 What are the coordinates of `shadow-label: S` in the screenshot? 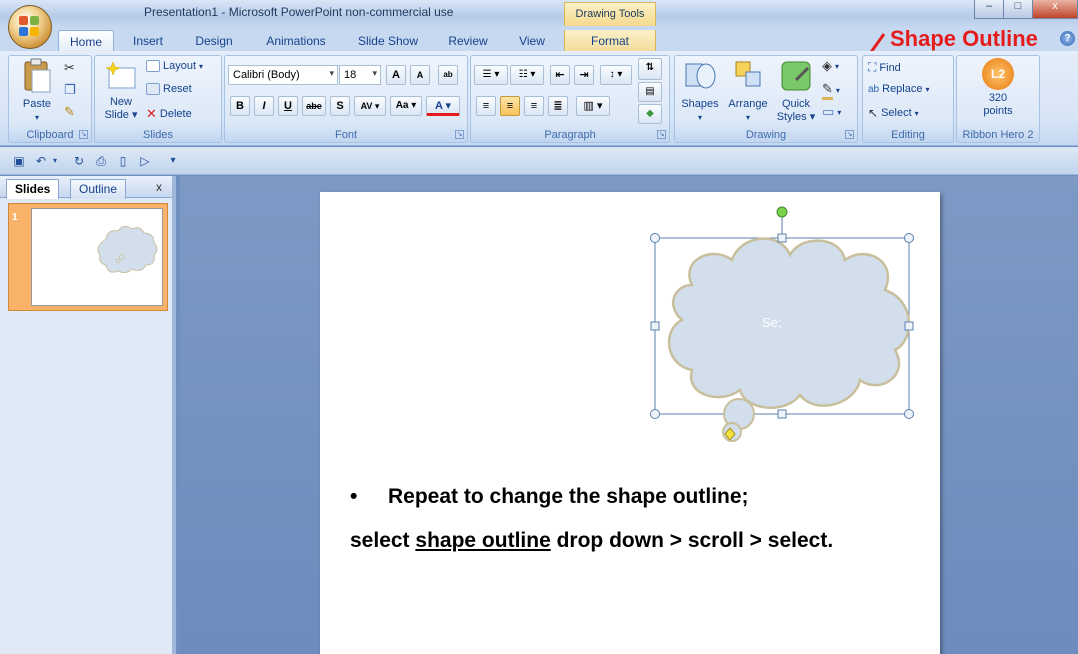 It's located at (340, 106).